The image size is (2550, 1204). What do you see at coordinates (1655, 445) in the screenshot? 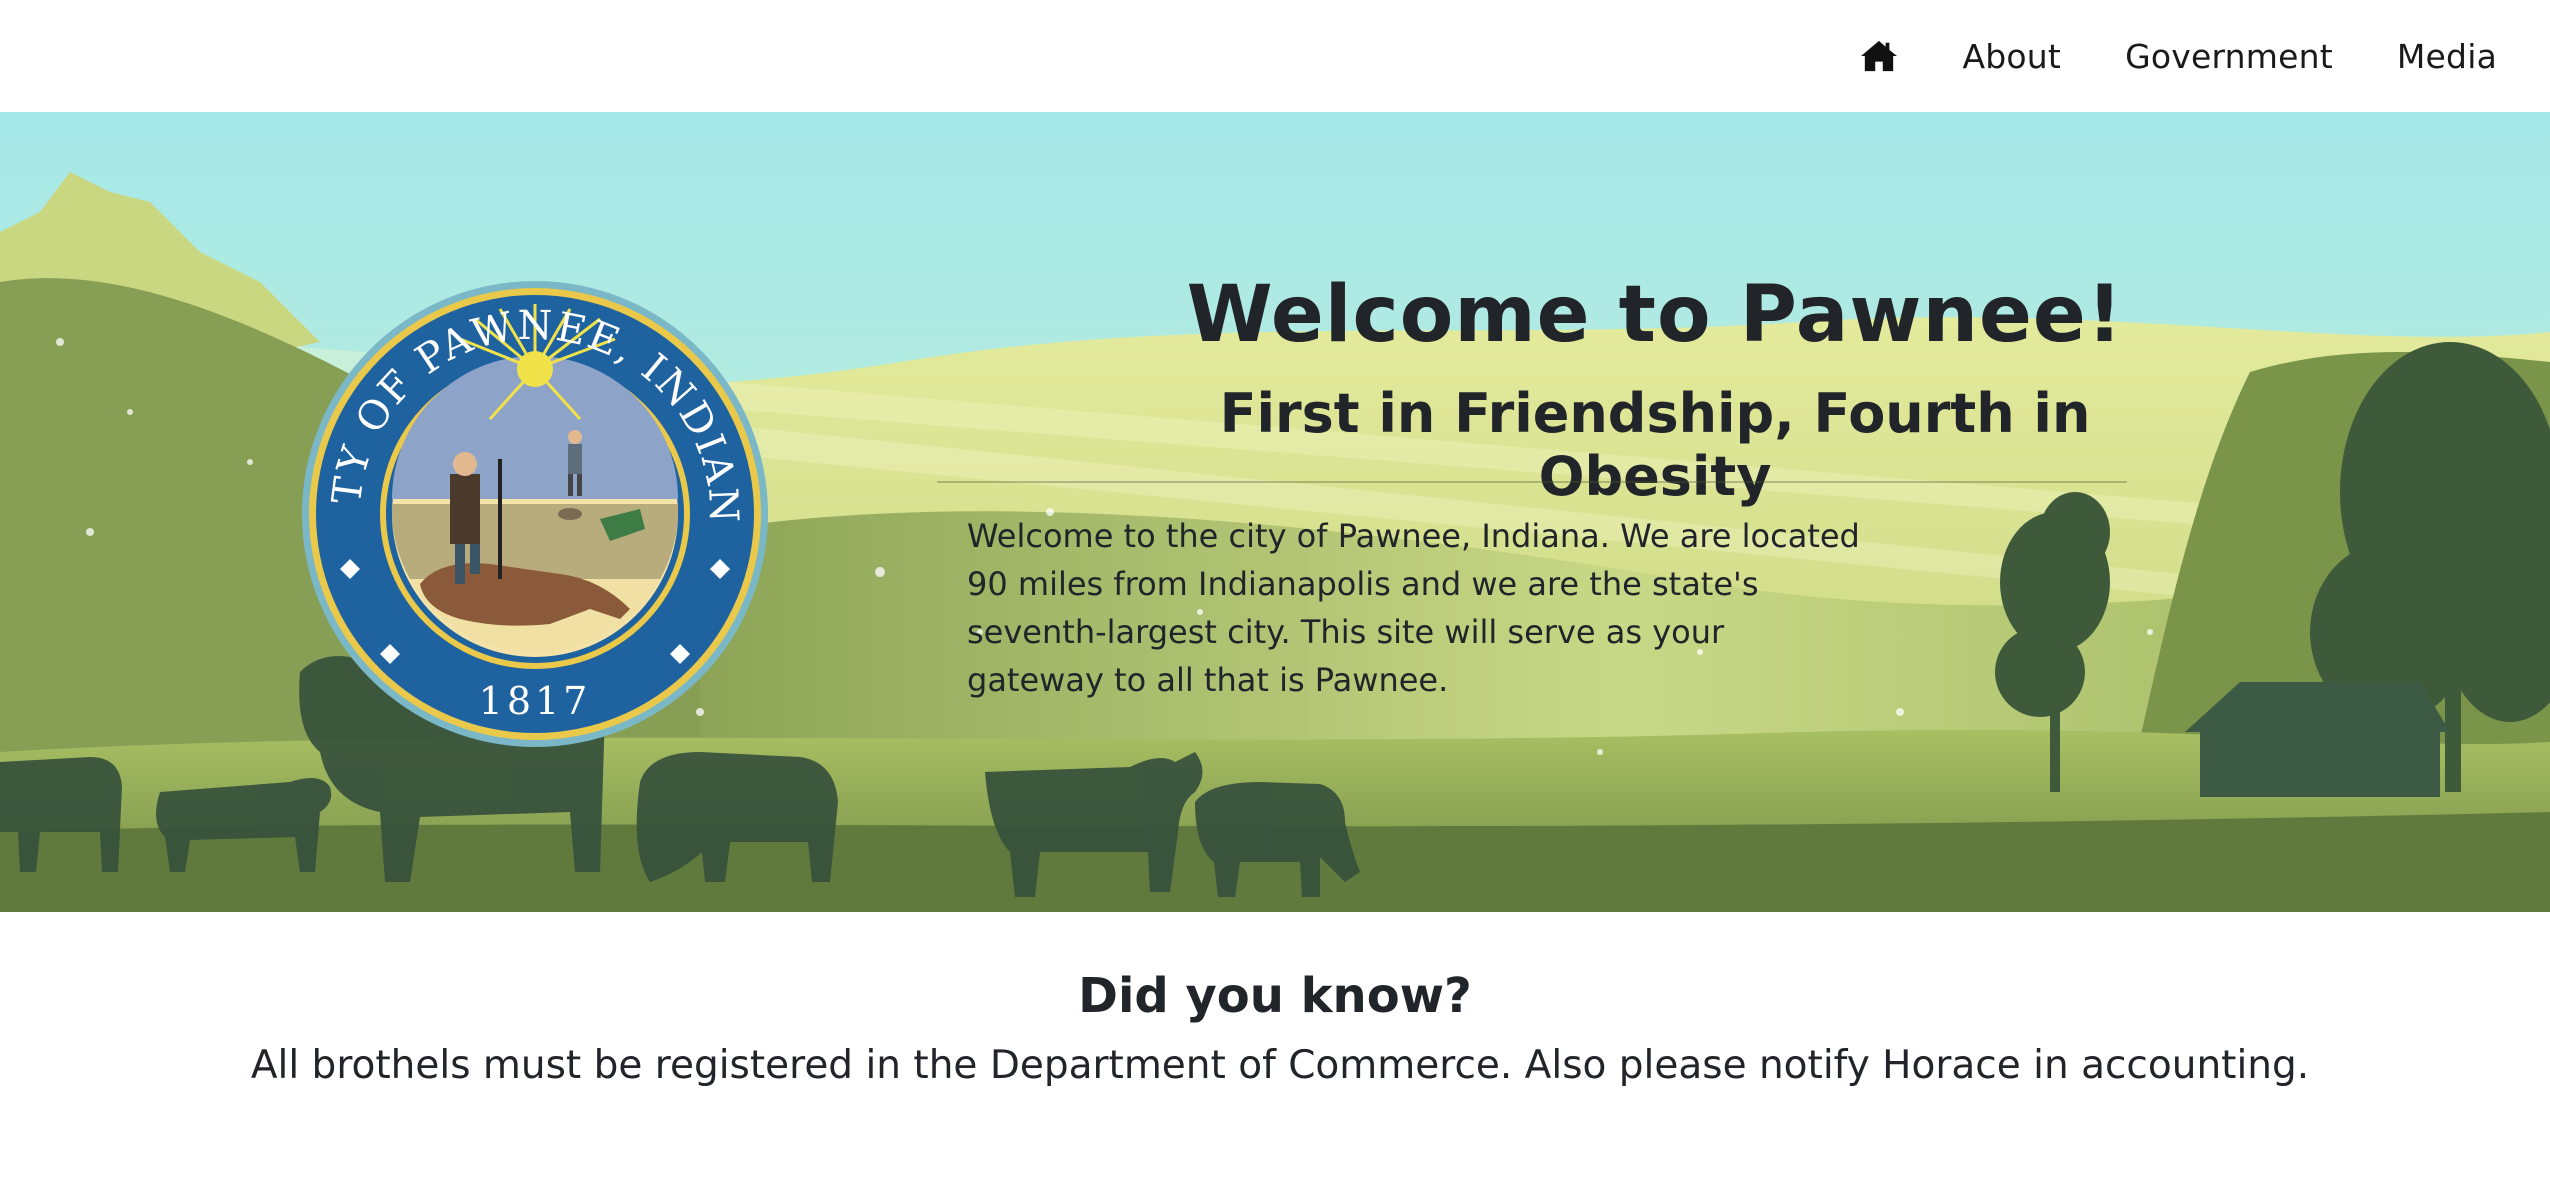
I see `hero-subtitle: First in Friendship, Fourth in Obesity` at bounding box center [1655, 445].